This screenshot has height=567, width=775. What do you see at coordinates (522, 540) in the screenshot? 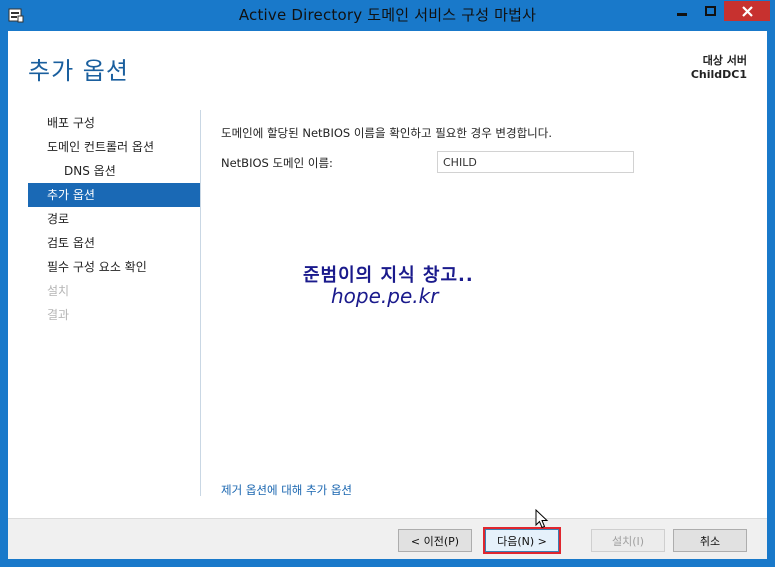
I see `next-button: 다음(N) >` at bounding box center [522, 540].